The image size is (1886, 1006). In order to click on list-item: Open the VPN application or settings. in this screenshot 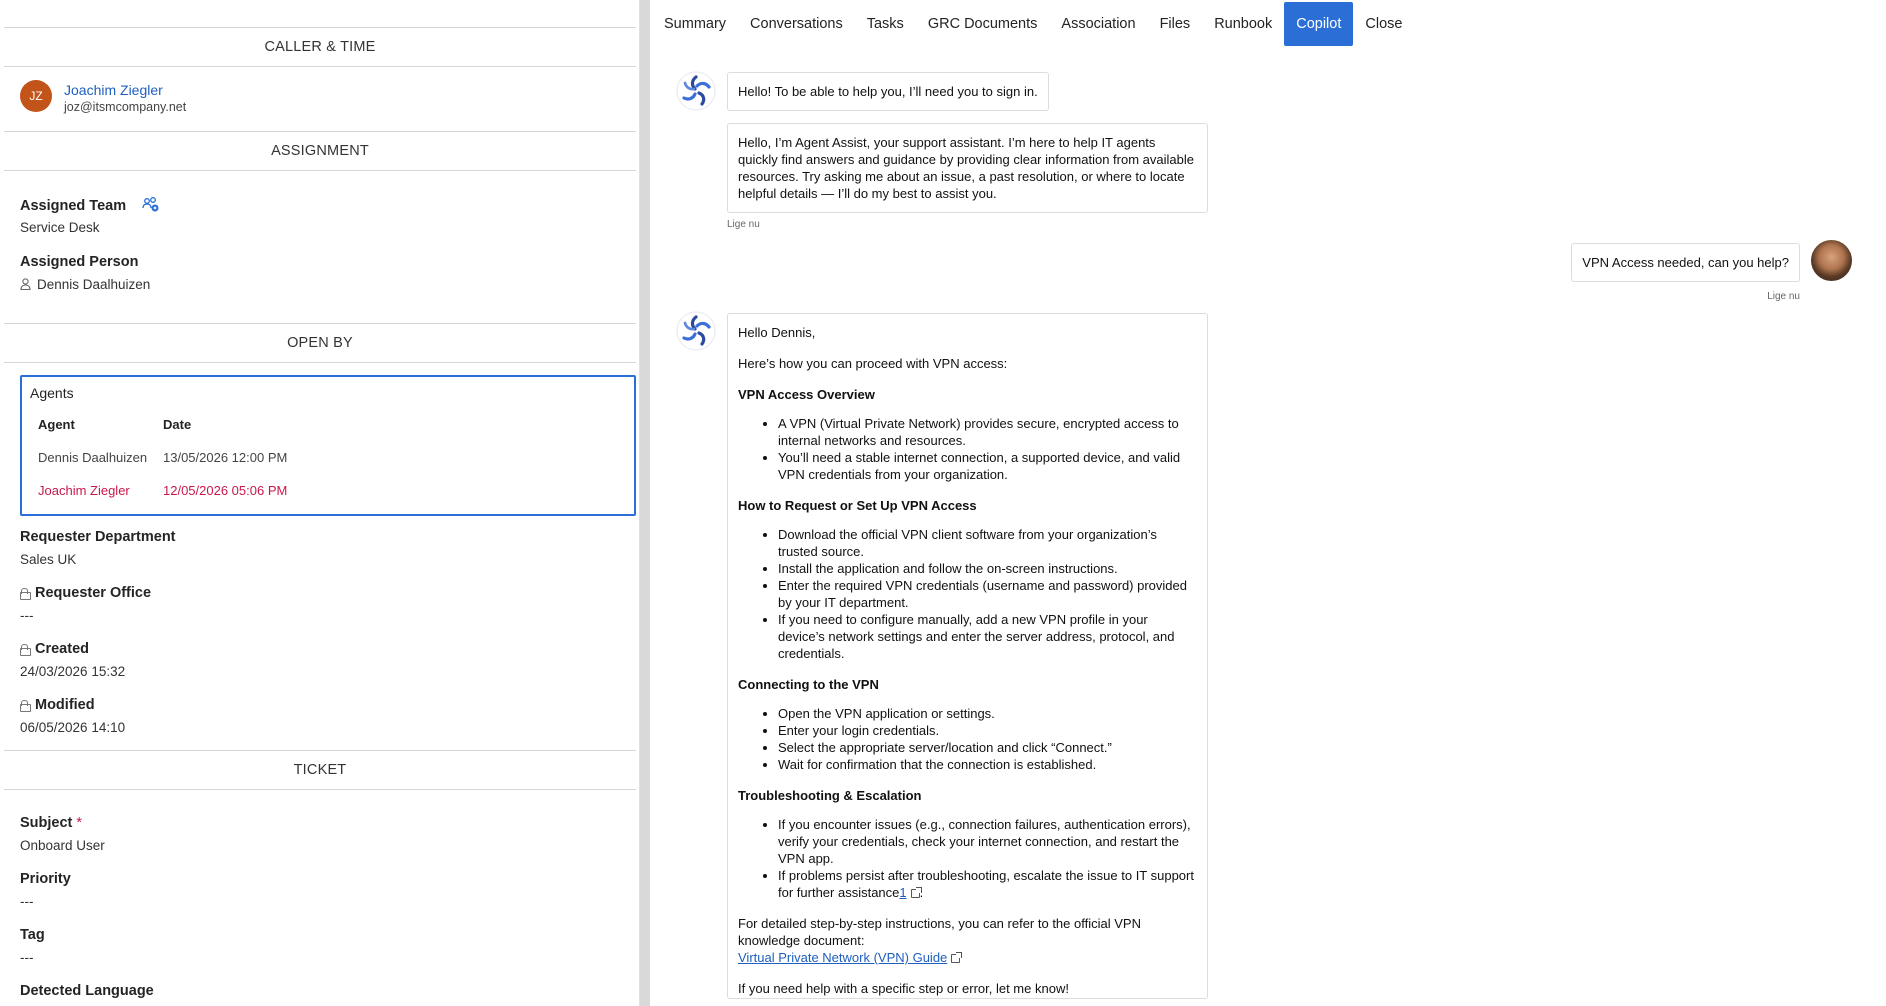, I will do `click(987, 713)`.